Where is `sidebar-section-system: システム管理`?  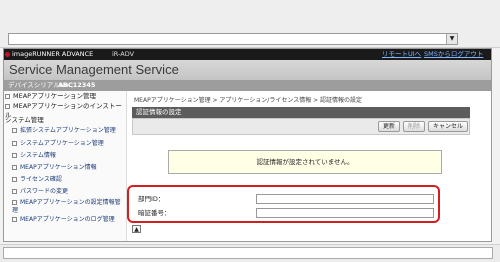
sidebar-section-system: システム管理 is located at coordinates (24, 120).